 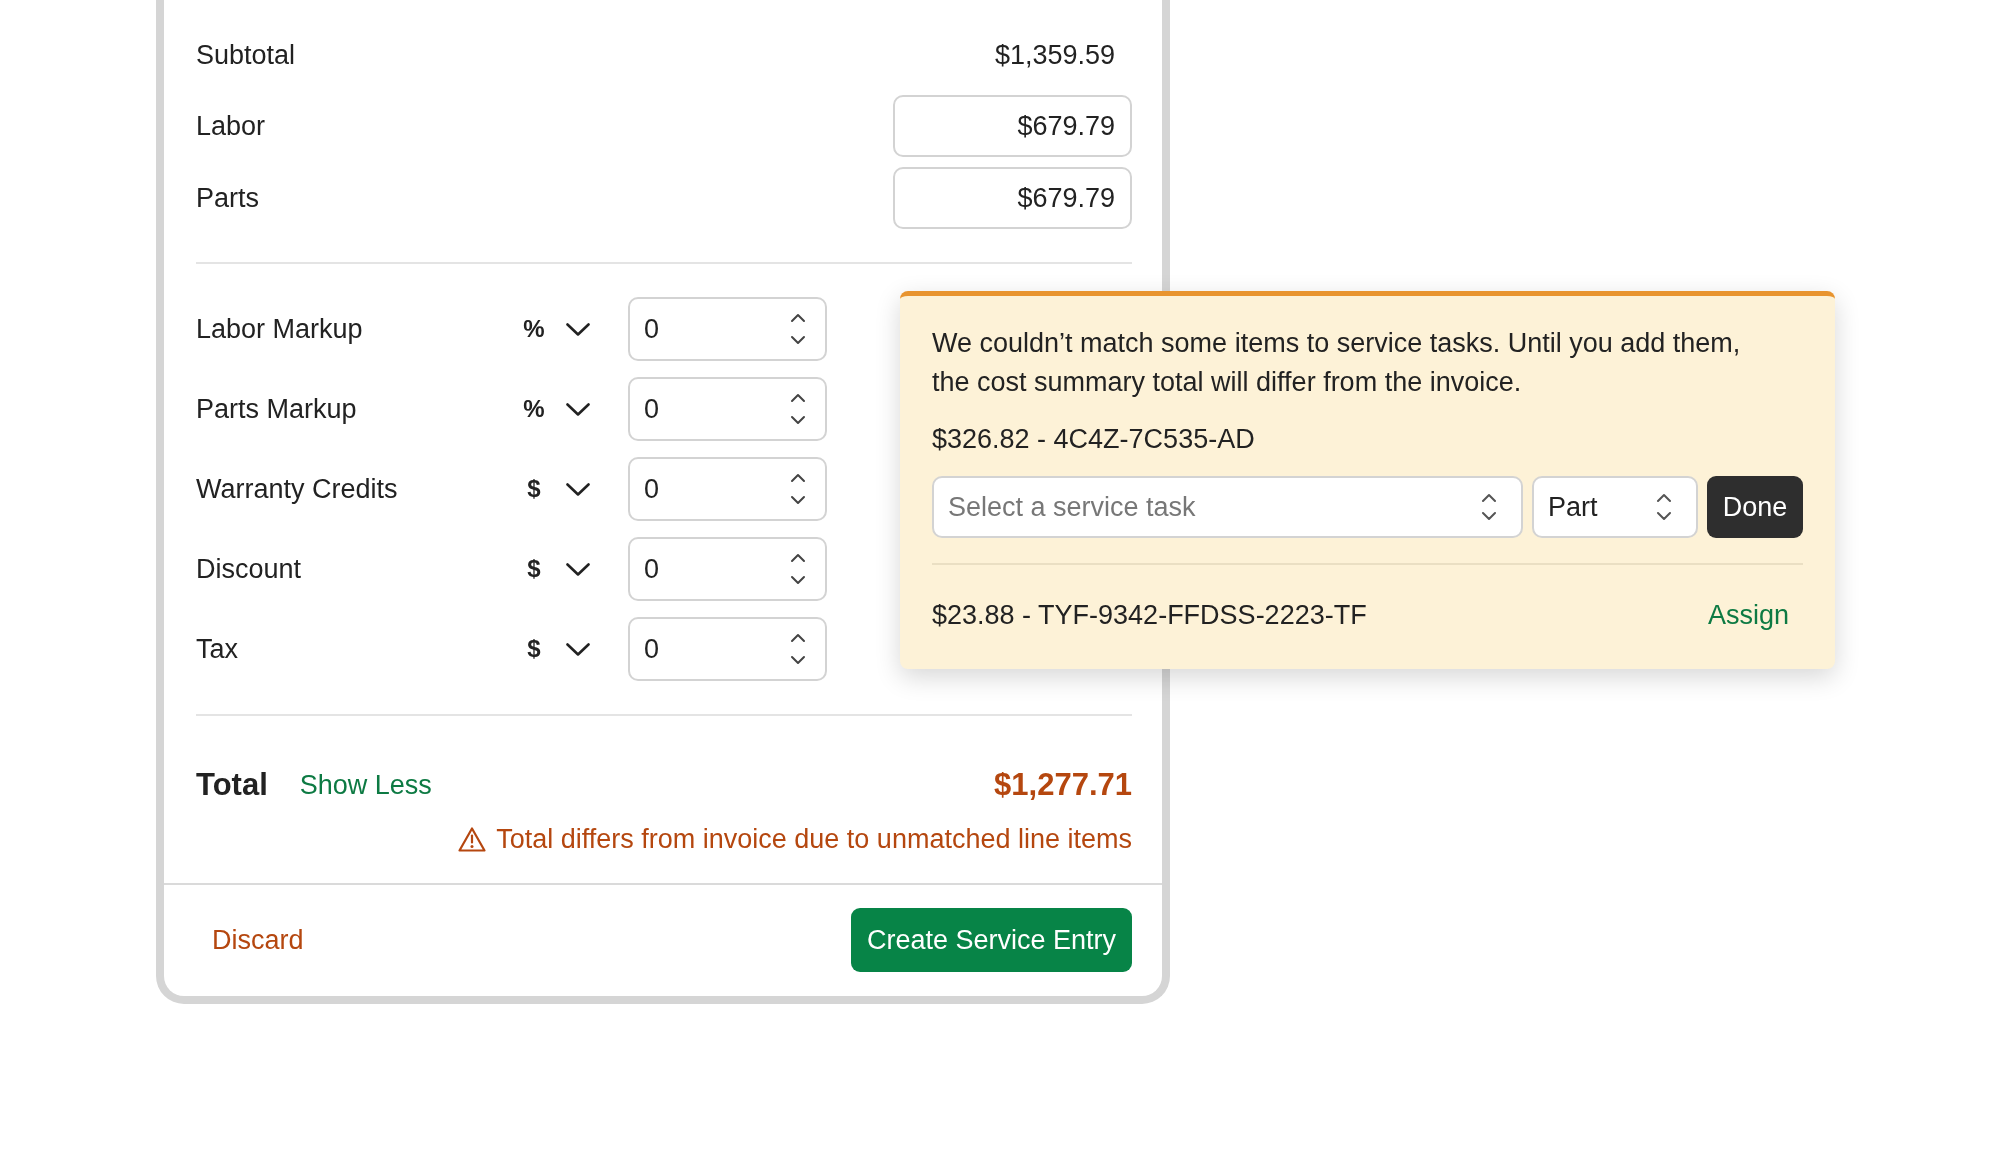 I want to click on subtotal-label: Subtotal, so click(x=246, y=55).